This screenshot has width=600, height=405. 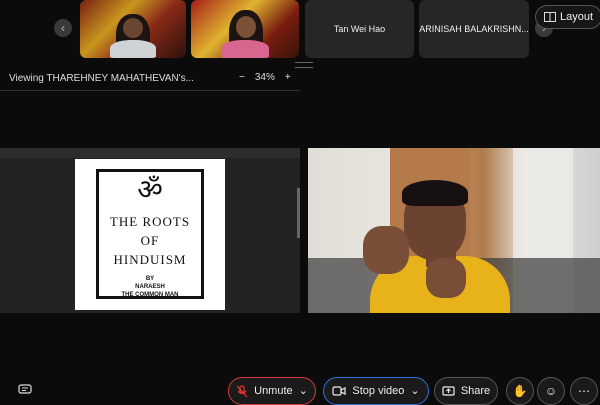 I want to click on zoom-in-button: +, so click(x=288, y=77).